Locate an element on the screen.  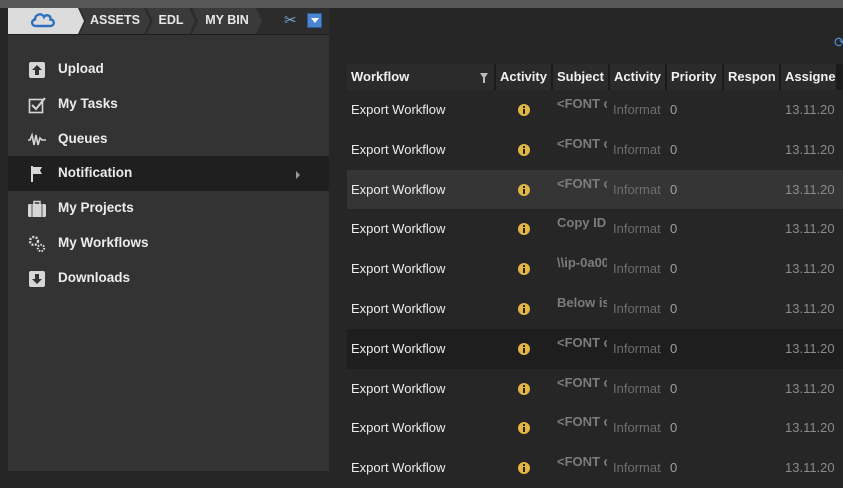
sidebar-item-my-projects: My Projects is located at coordinates (168, 208).